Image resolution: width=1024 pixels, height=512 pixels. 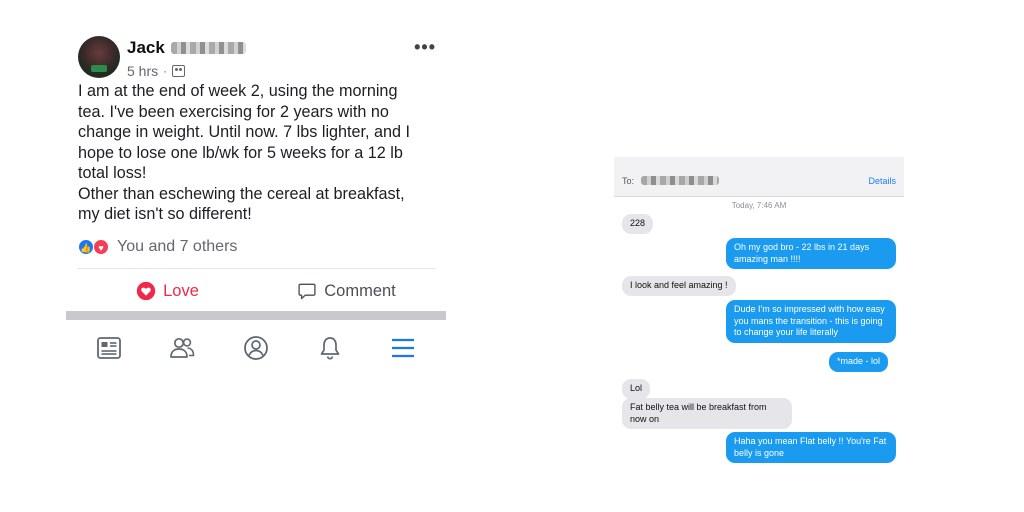 I want to click on like-reaction-icon: 👍, so click(x=86, y=247).